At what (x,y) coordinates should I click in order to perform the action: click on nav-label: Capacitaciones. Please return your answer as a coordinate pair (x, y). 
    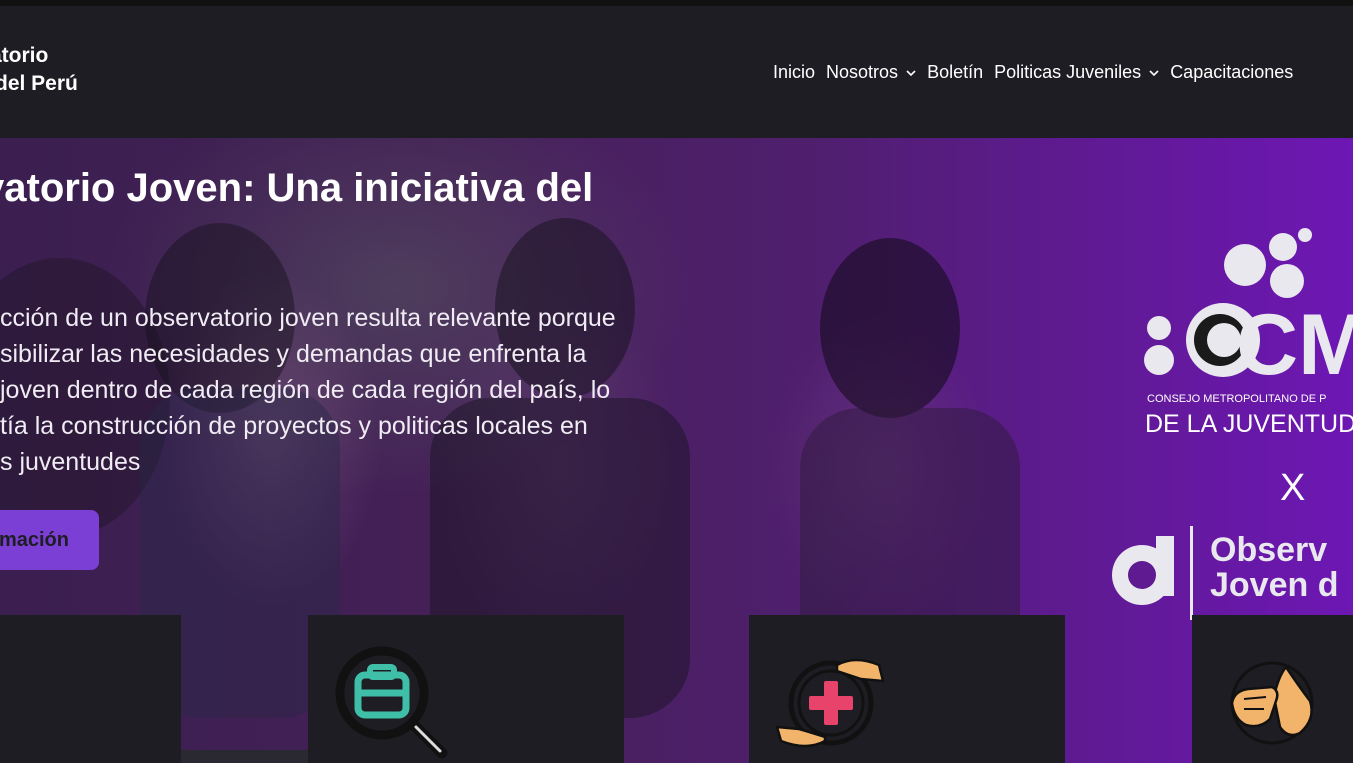
    Looking at the image, I should click on (1232, 72).